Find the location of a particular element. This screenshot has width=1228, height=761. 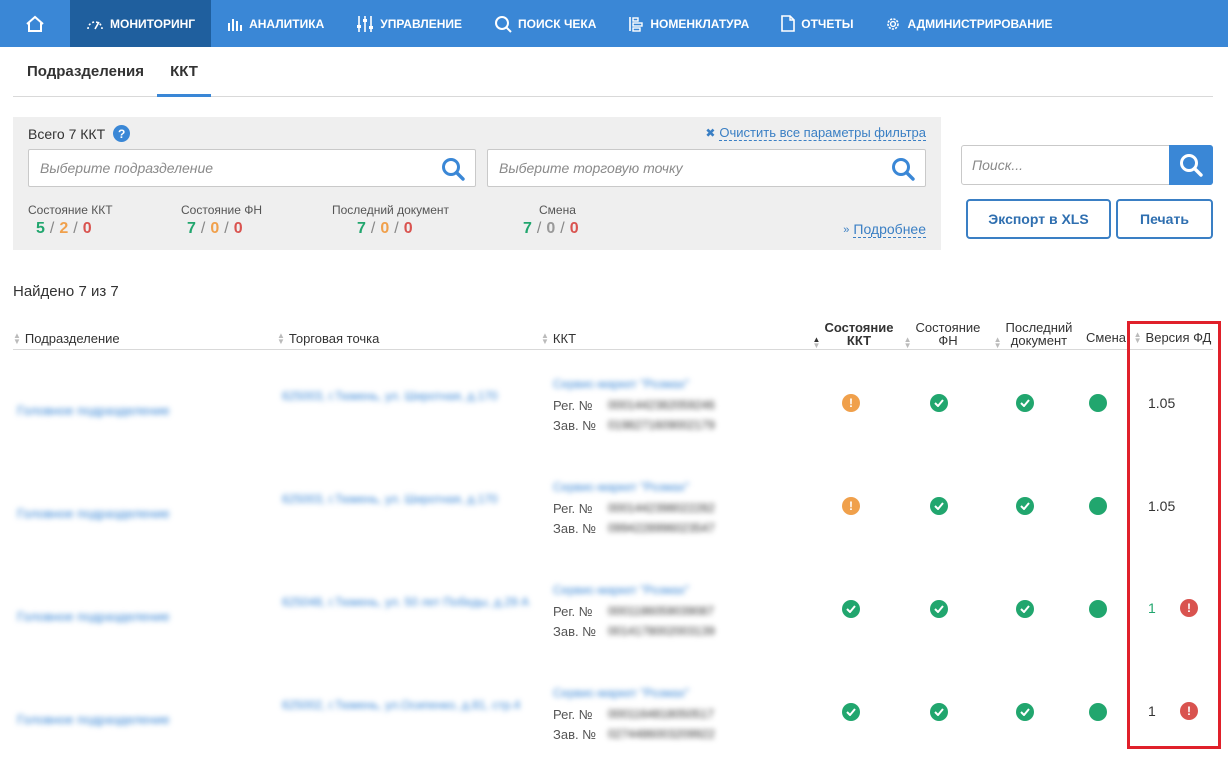

division-input is located at coordinates (252, 168).